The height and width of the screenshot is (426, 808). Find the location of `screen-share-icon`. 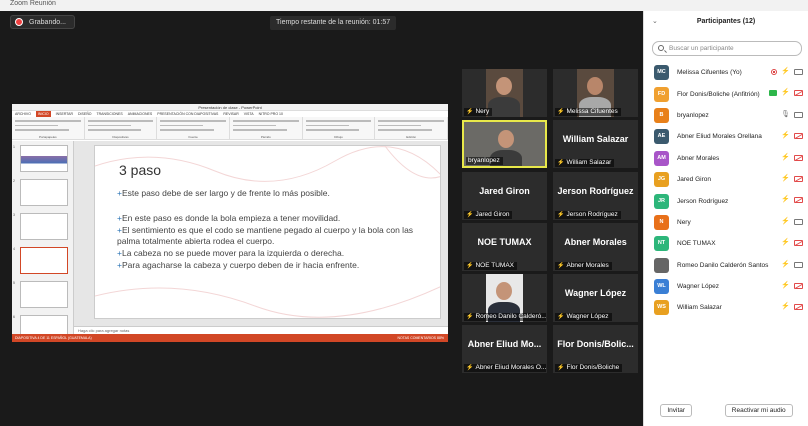

screen-share-icon is located at coordinates (773, 93).